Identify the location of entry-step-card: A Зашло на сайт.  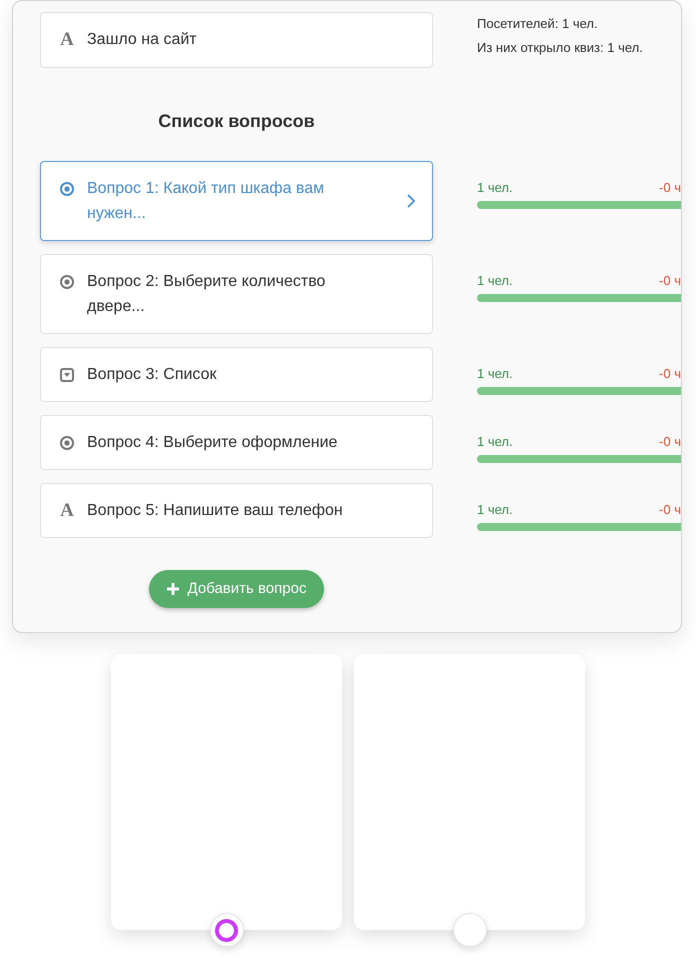
(236, 40).